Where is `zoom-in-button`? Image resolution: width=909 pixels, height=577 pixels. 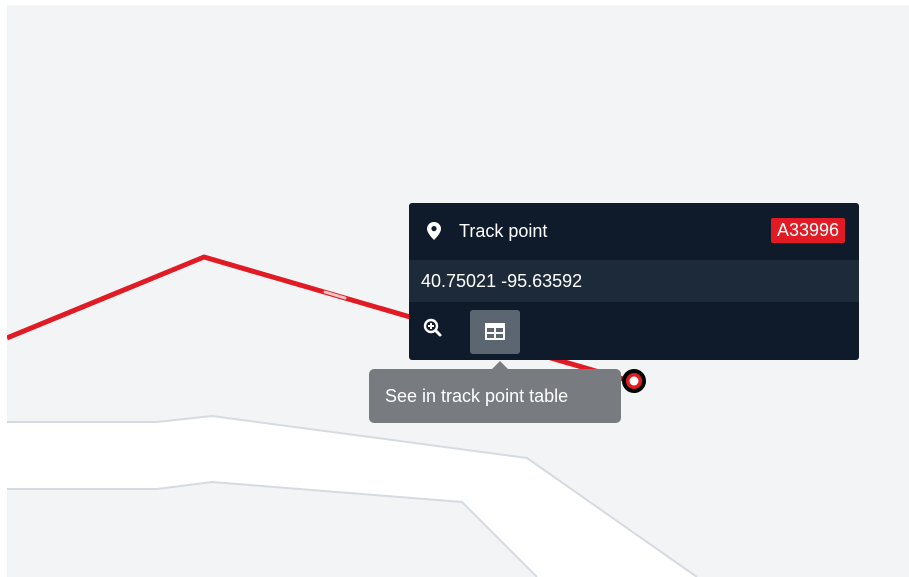
zoom-in-button is located at coordinates (434, 329).